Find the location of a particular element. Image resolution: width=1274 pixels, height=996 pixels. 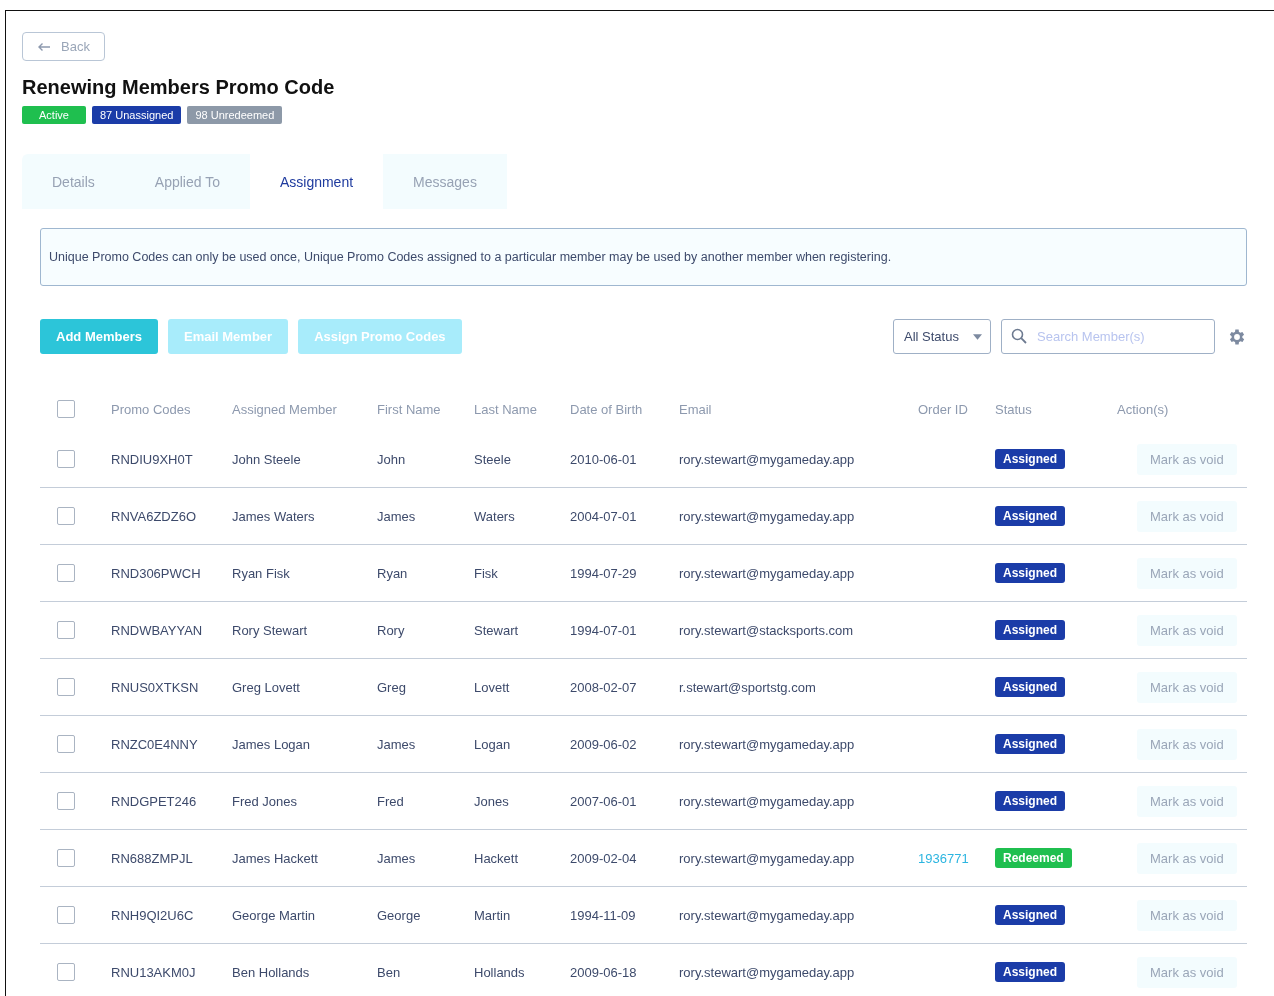

last-name: Hollands is located at coordinates (499, 972).